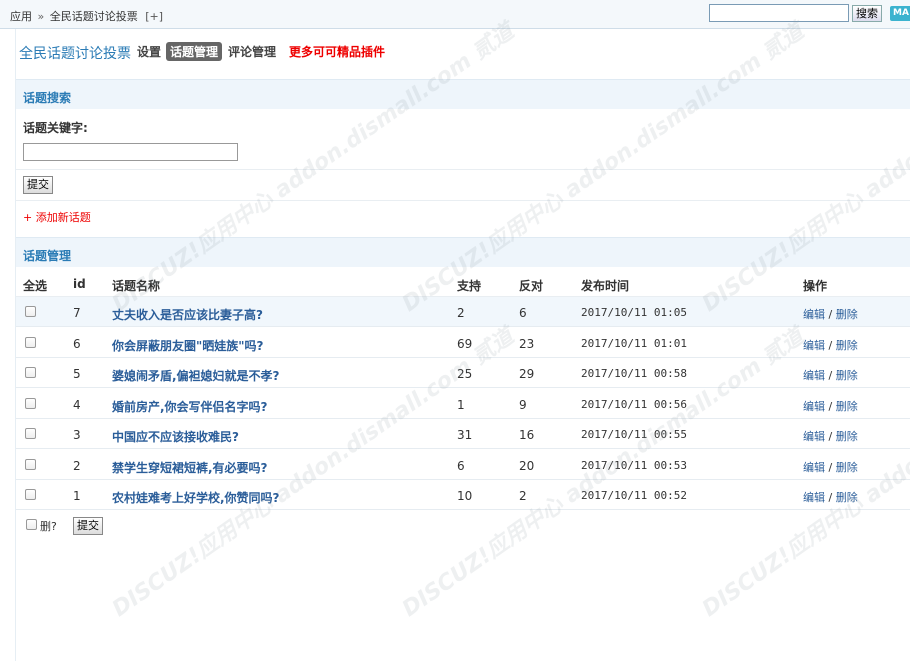  Describe the element at coordinates (190, 406) in the screenshot. I see `row-title-link: 婚前房产,你会写伴侣名字吗?` at that location.